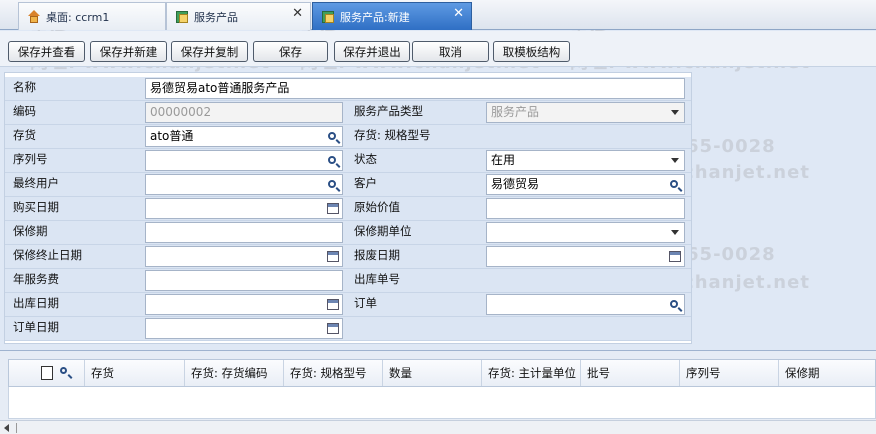  Describe the element at coordinates (244, 328) in the screenshot. I see `orderdate-field` at that location.